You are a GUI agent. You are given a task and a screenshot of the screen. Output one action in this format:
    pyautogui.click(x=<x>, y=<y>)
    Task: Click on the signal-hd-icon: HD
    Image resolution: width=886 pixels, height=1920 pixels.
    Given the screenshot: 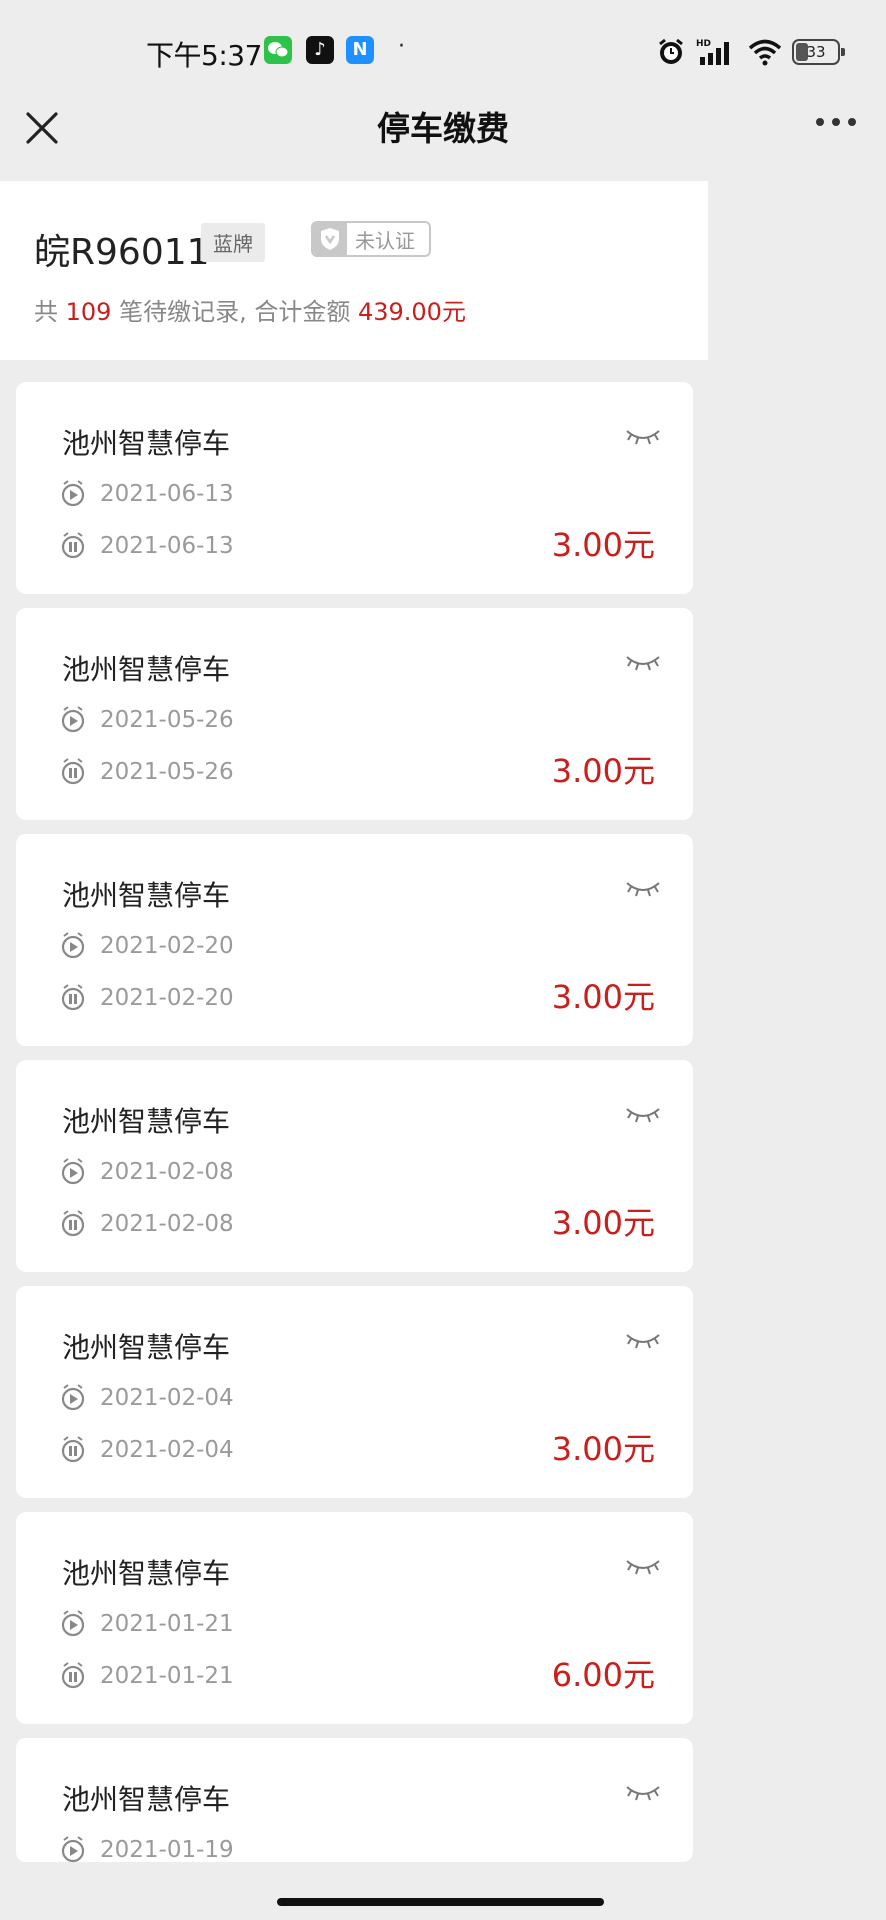 What is the action you would take?
    pyautogui.click(x=712, y=52)
    